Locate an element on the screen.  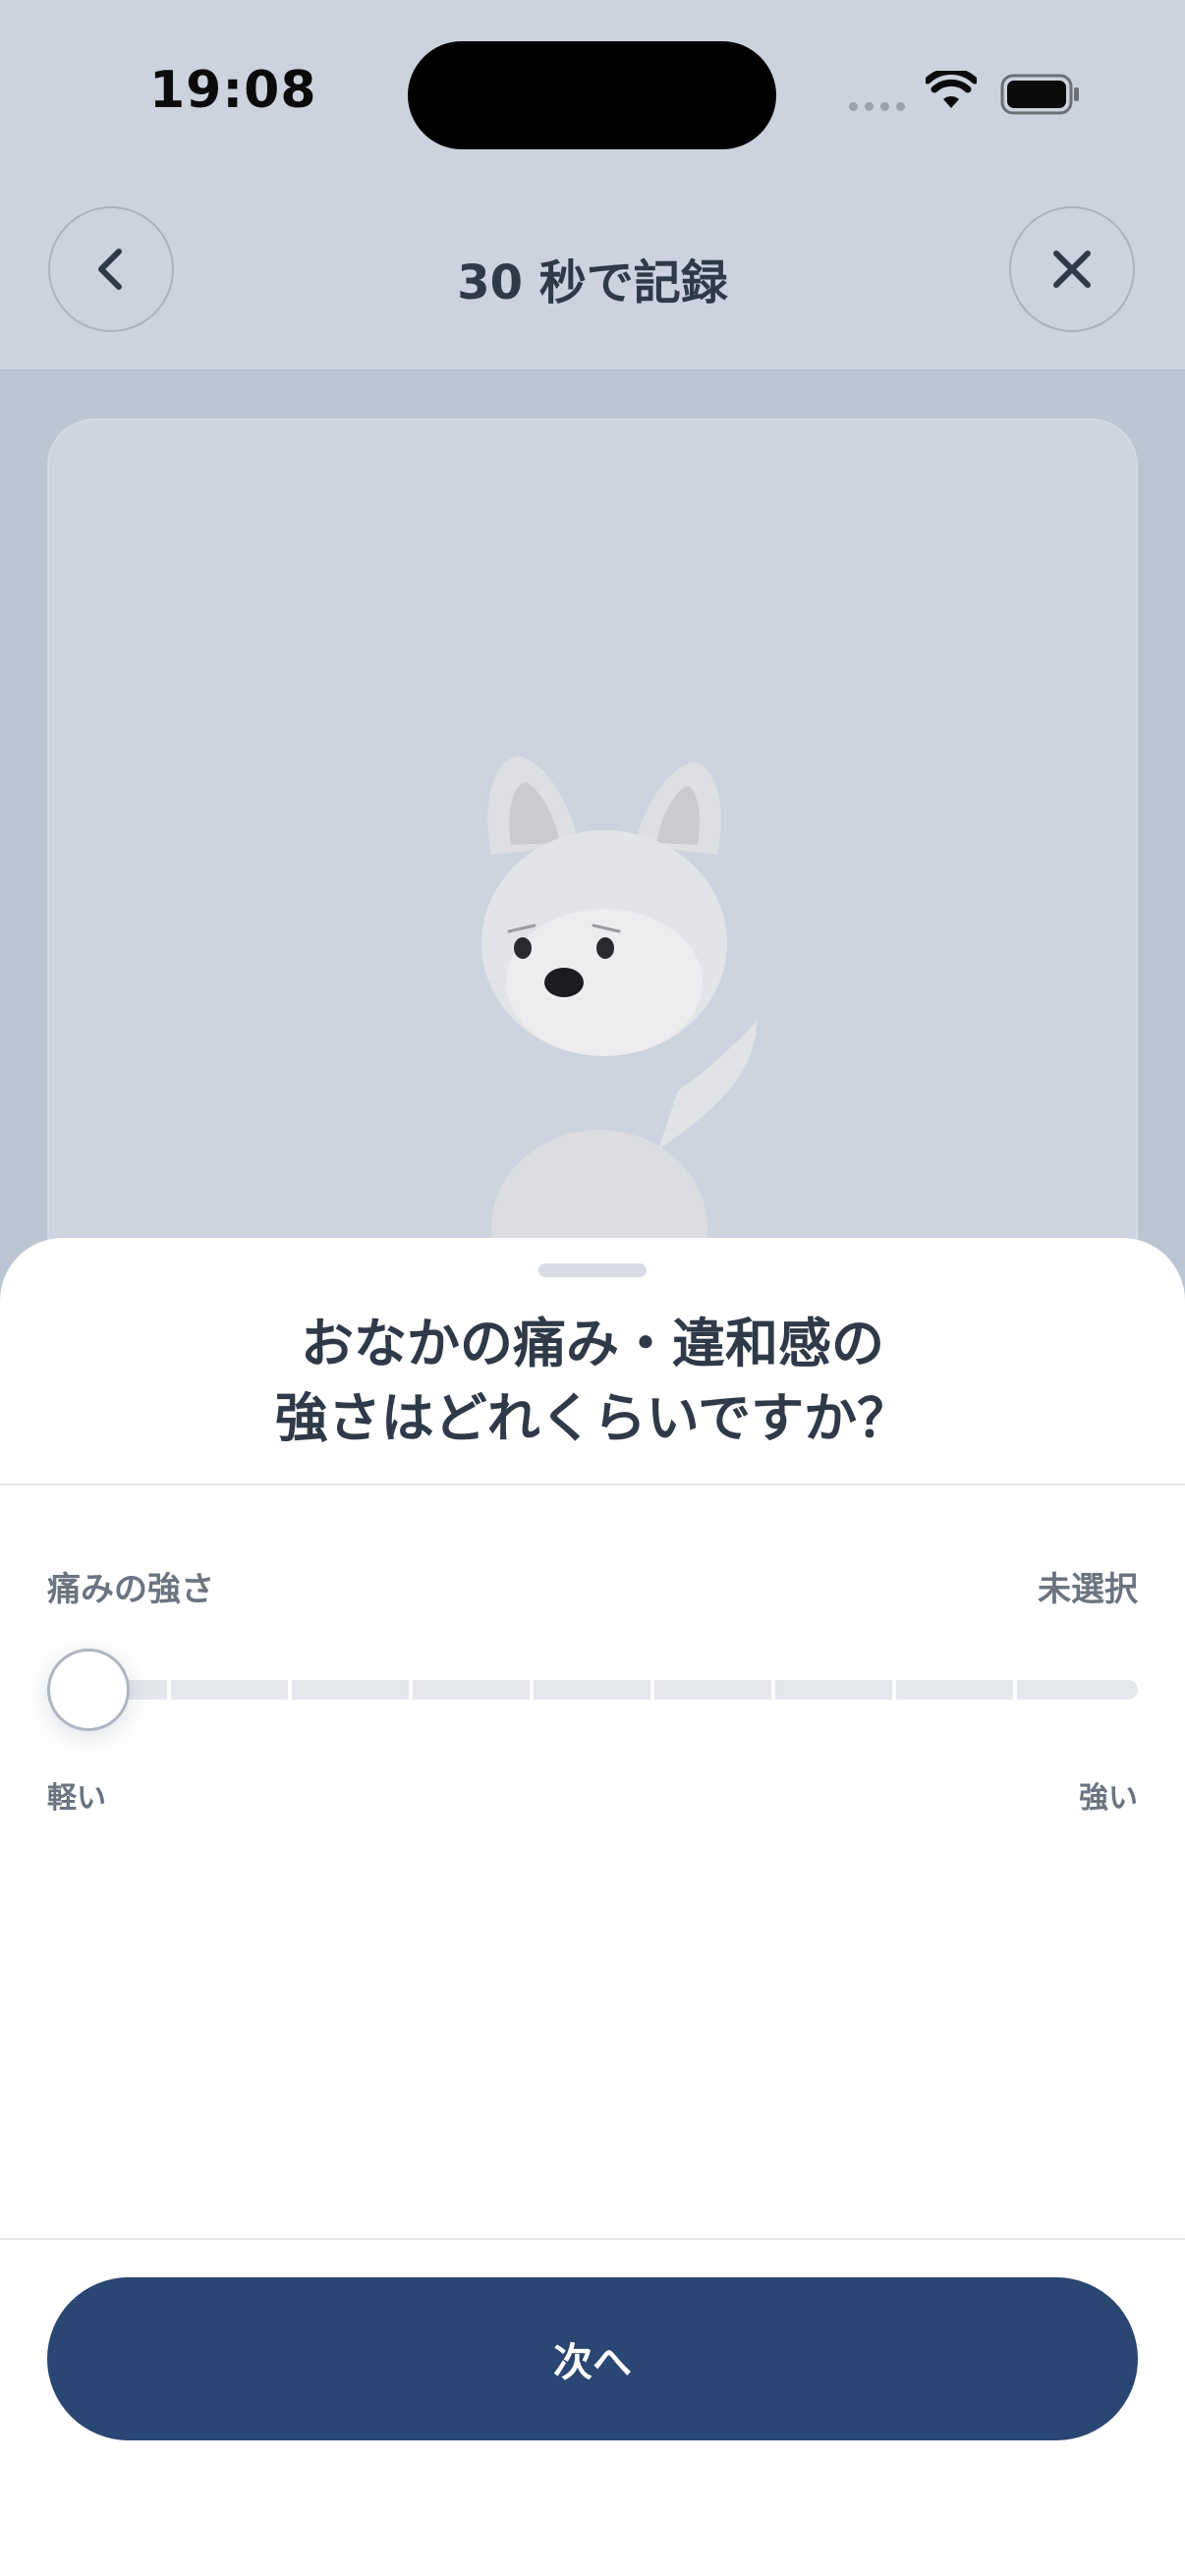
slider-max-label: 強い is located at coordinates (1108, 1798).